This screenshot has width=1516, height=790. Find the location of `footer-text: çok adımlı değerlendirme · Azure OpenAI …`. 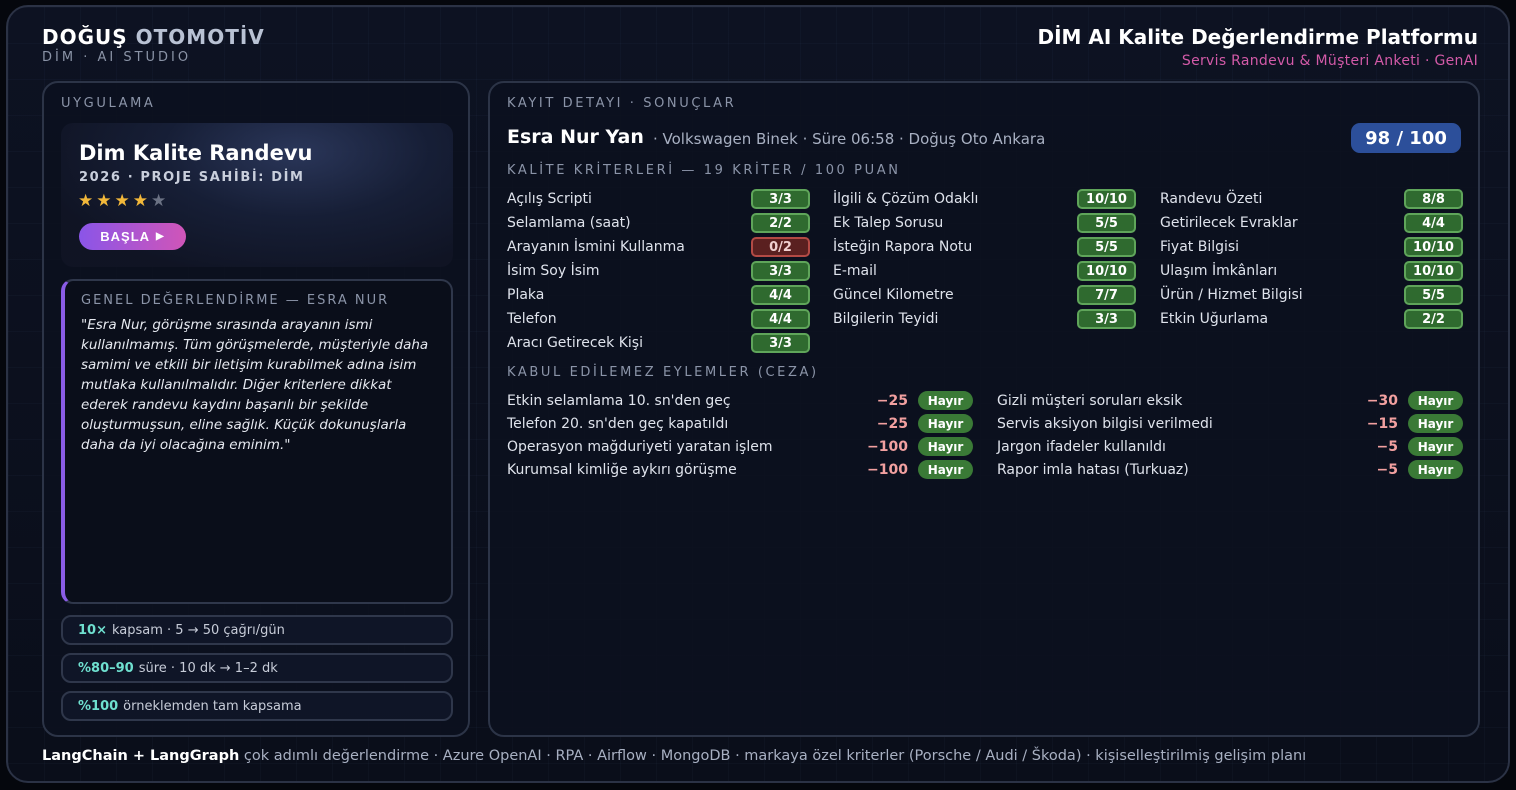

footer-text: çok adımlı değerlendirme · Azure OpenAI … is located at coordinates (773, 756).